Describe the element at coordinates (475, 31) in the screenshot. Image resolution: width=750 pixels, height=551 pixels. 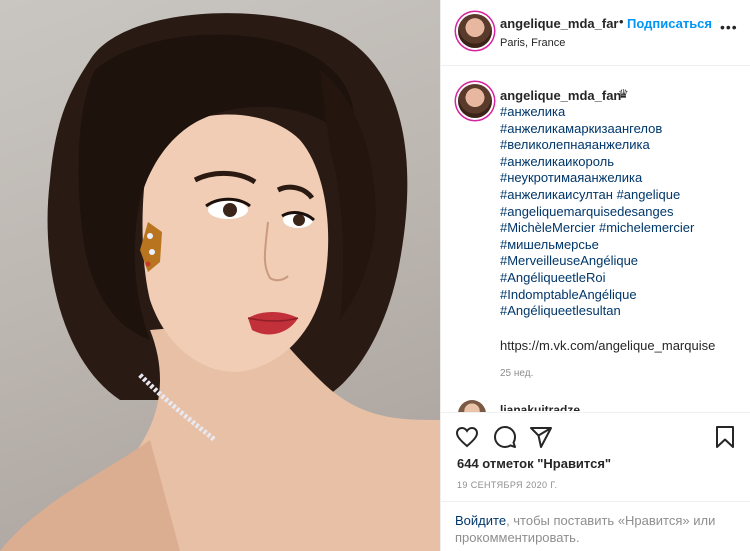
I see `author-avatar` at that location.